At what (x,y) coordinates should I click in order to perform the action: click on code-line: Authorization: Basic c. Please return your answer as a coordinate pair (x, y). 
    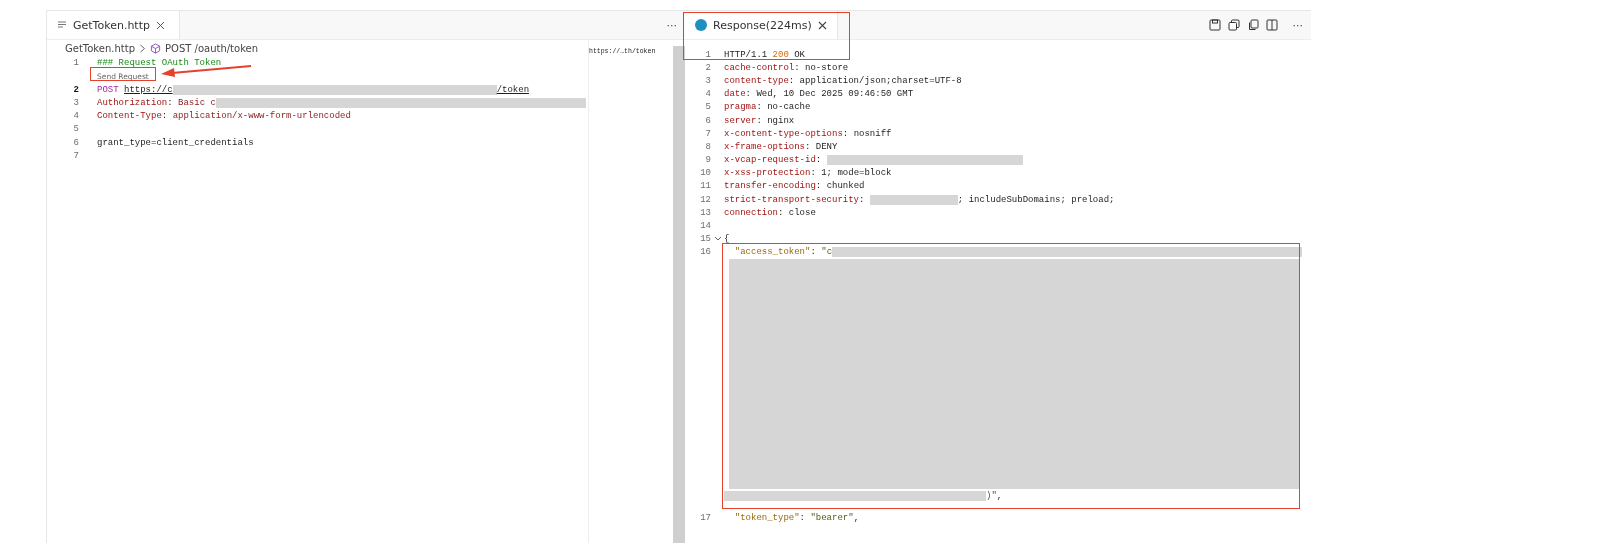
    Looking at the image, I should click on (341, 102).